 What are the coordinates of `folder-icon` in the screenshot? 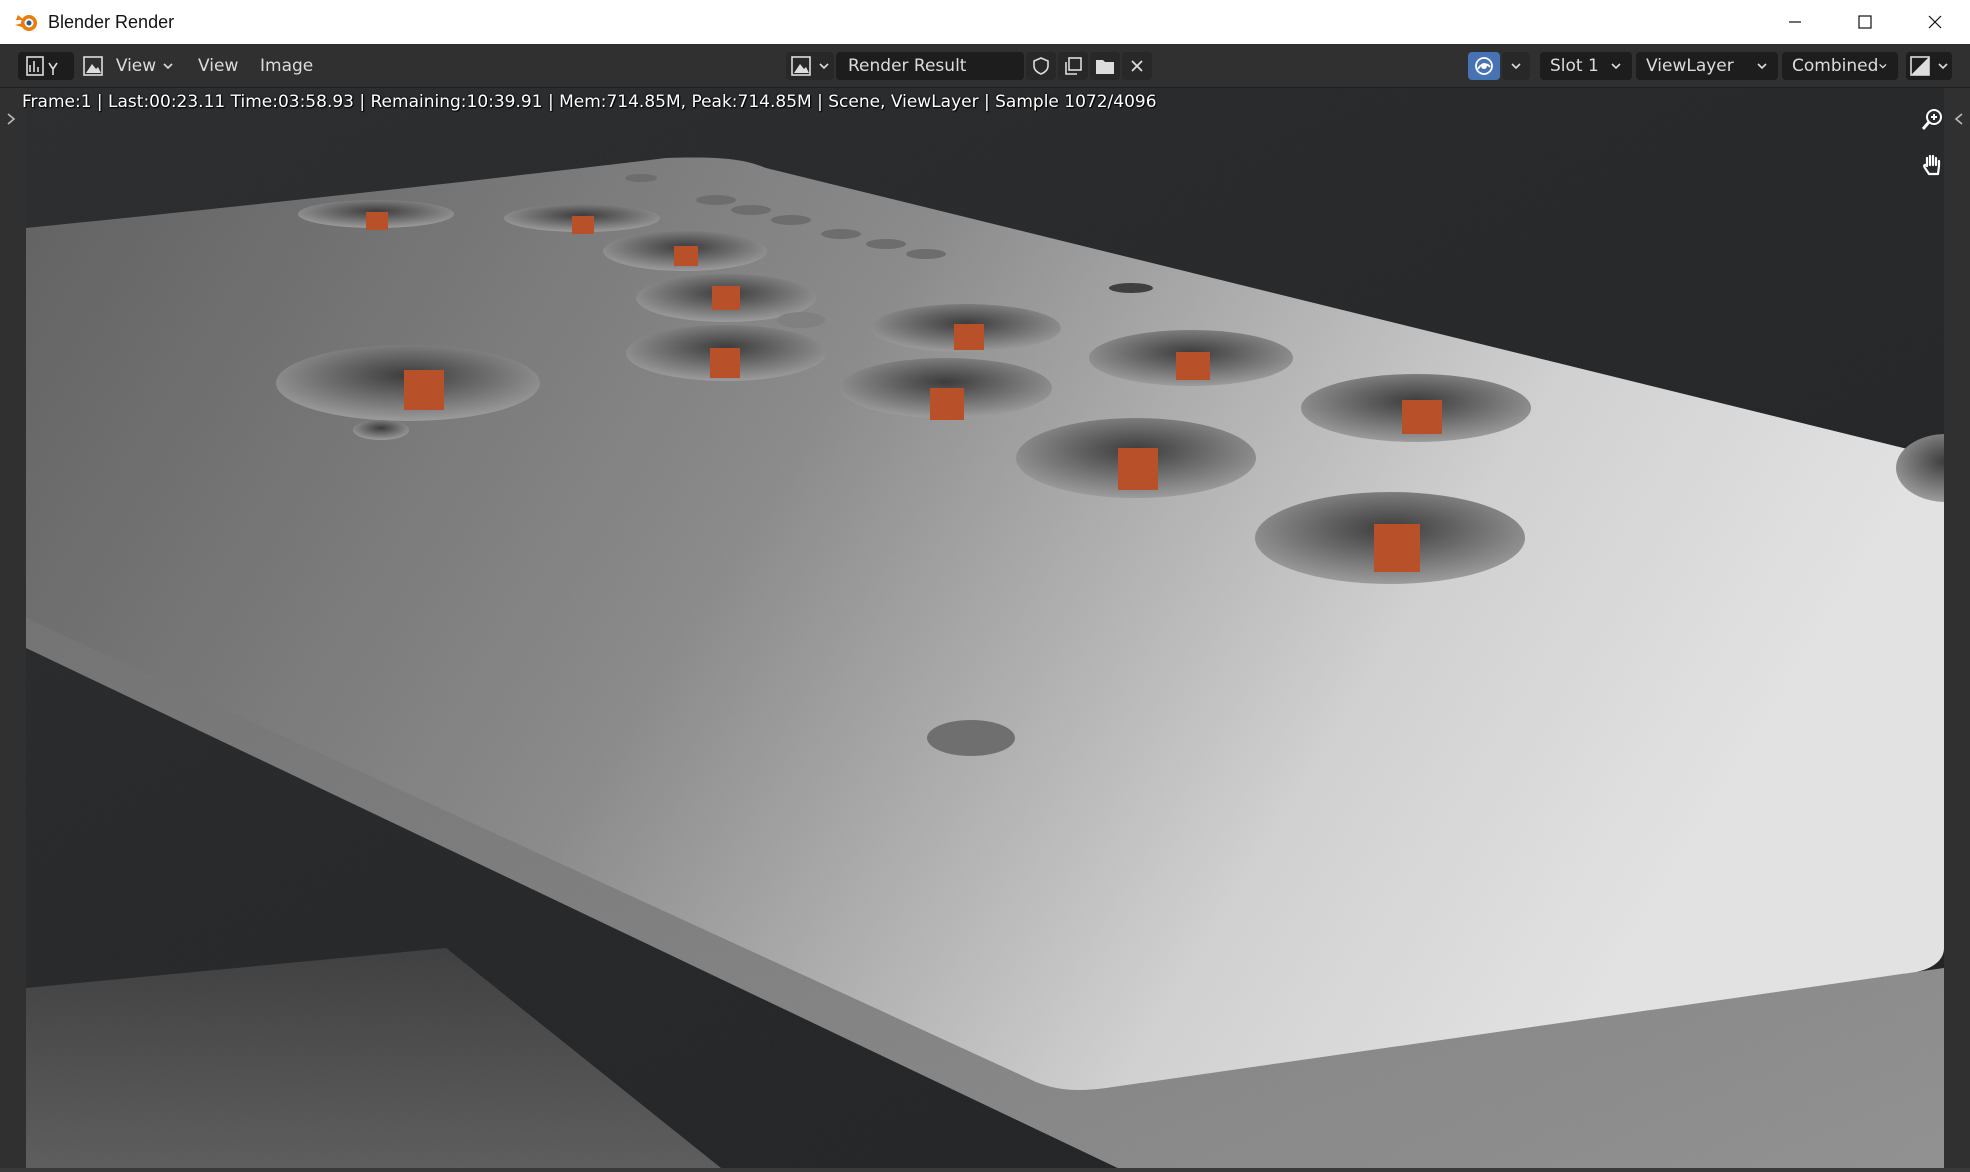 It's located at (1105, 67).